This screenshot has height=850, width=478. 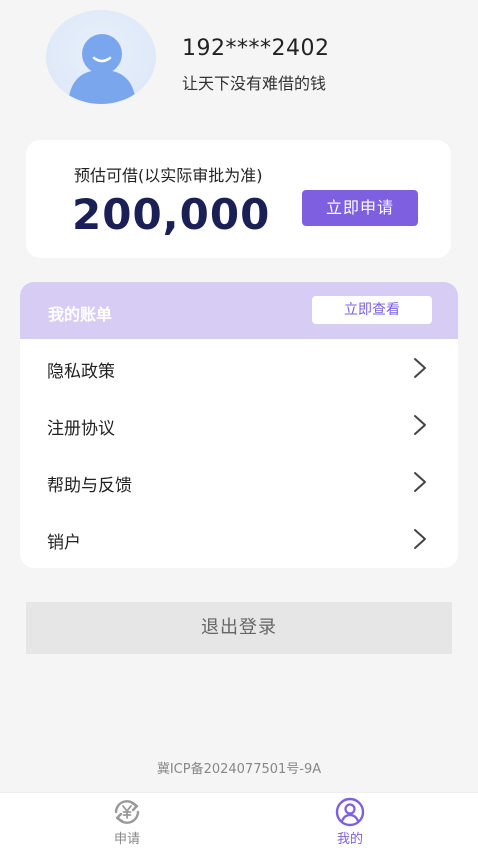 I want to click on profile-header: 192****2402 让天下没有难借的钱, so click(x=239, y=60).